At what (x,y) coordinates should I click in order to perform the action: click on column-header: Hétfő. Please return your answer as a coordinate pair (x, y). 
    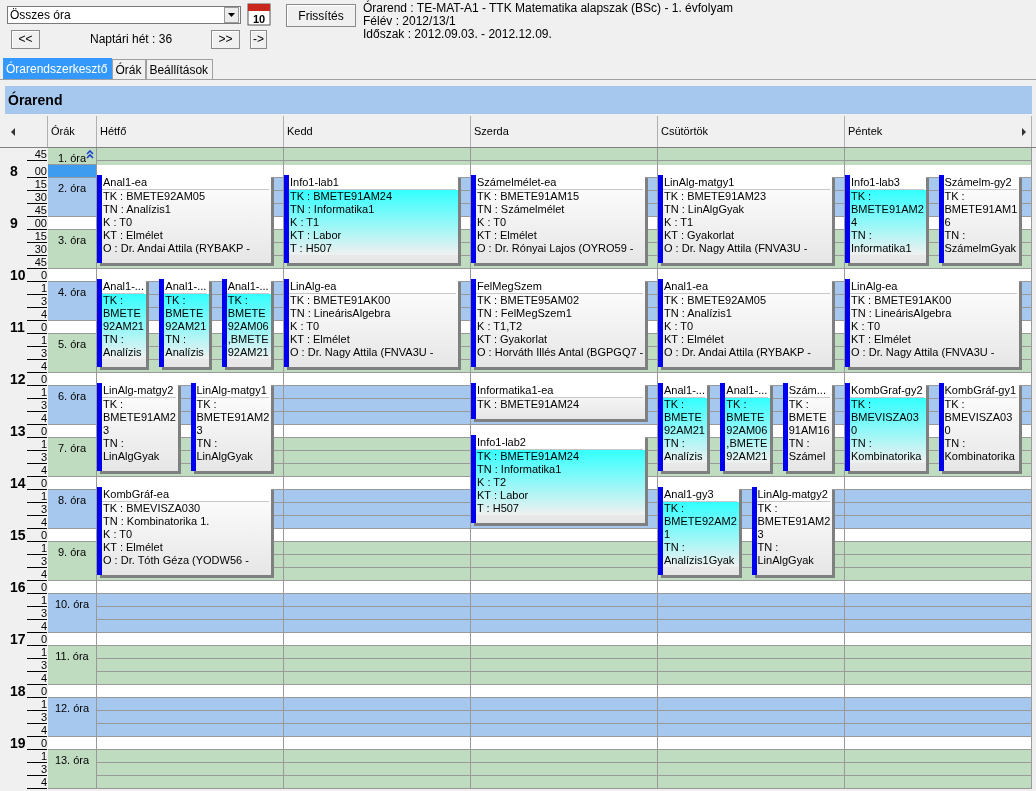
    Looking at the image, I should click on (190, 131).